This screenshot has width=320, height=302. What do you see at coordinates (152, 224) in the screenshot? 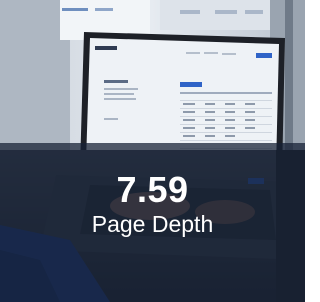
I see `page-depth-label: Page Depth` at bounding box center [152, 224].